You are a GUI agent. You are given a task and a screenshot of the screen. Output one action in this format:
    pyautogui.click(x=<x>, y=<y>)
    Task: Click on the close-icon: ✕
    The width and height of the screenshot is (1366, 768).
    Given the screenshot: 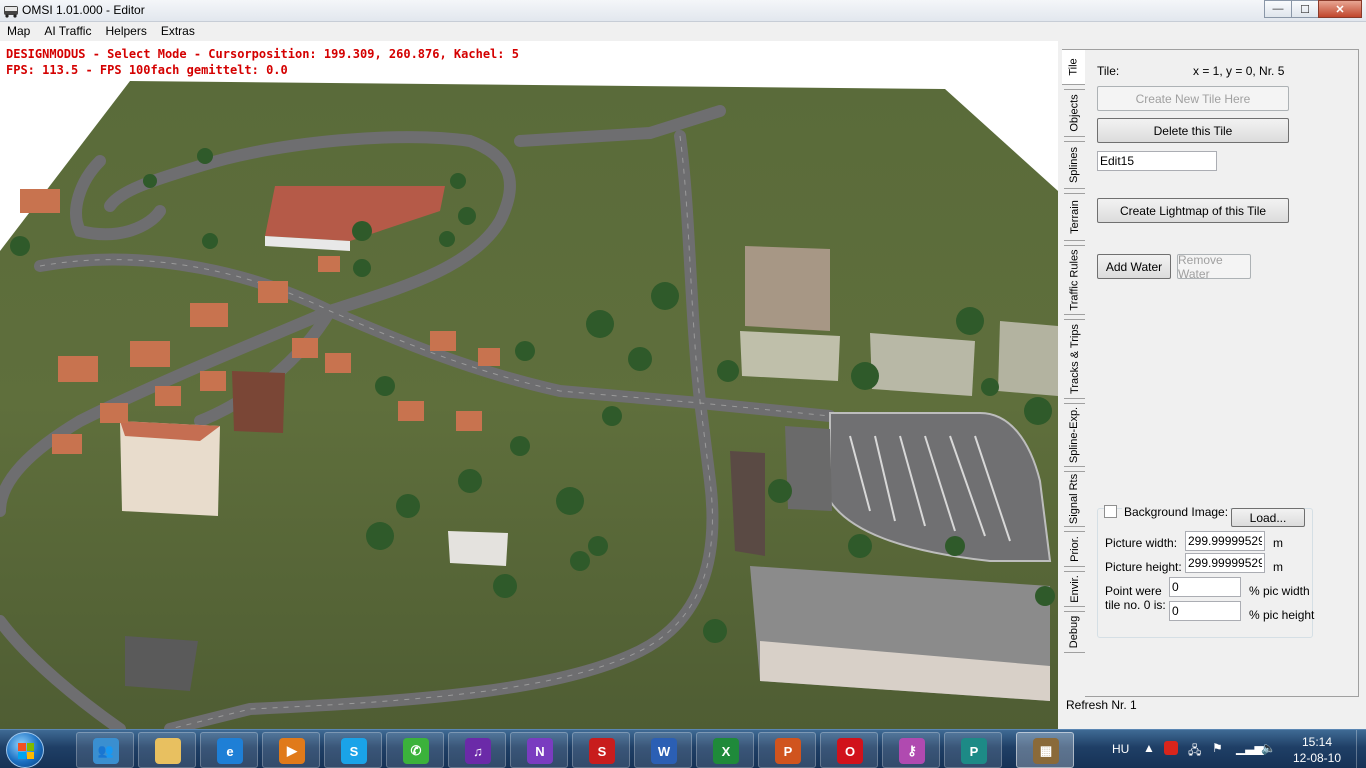 What is the action you would take?
    pyautogui.click(x=1340, y=9)
    